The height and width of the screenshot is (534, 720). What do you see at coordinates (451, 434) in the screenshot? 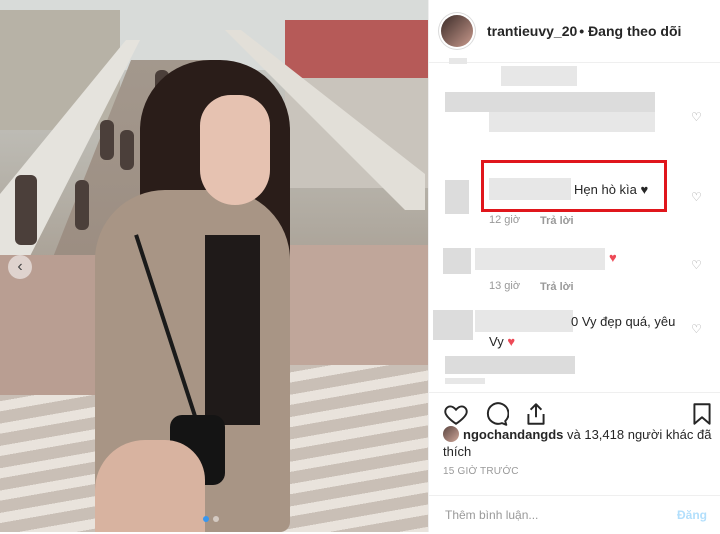
I see `liker-avatar` at bounding box center [451, 434].